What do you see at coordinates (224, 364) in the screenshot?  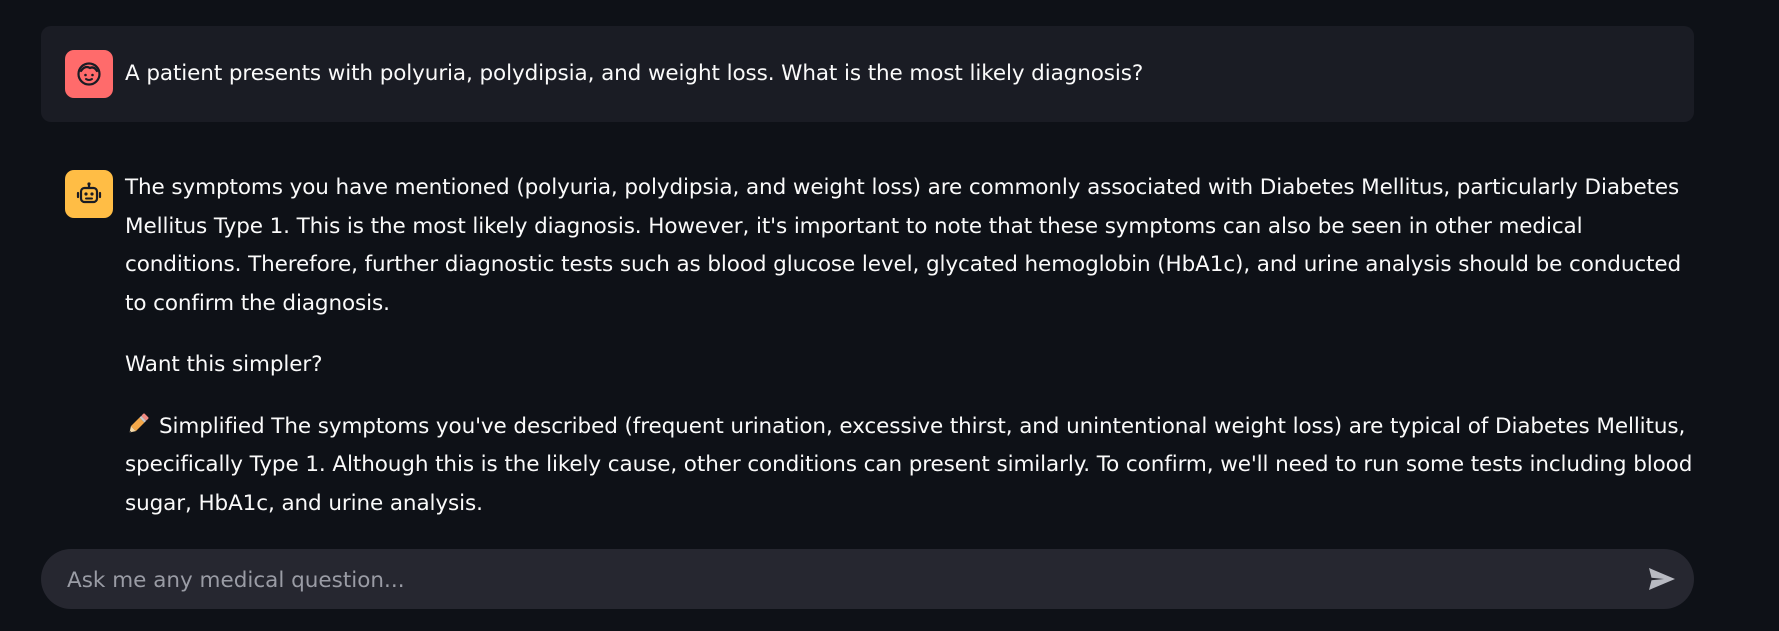 I see `assistant-paragraph-prompt: Want this simpler?` at bounding box center [224, 364].